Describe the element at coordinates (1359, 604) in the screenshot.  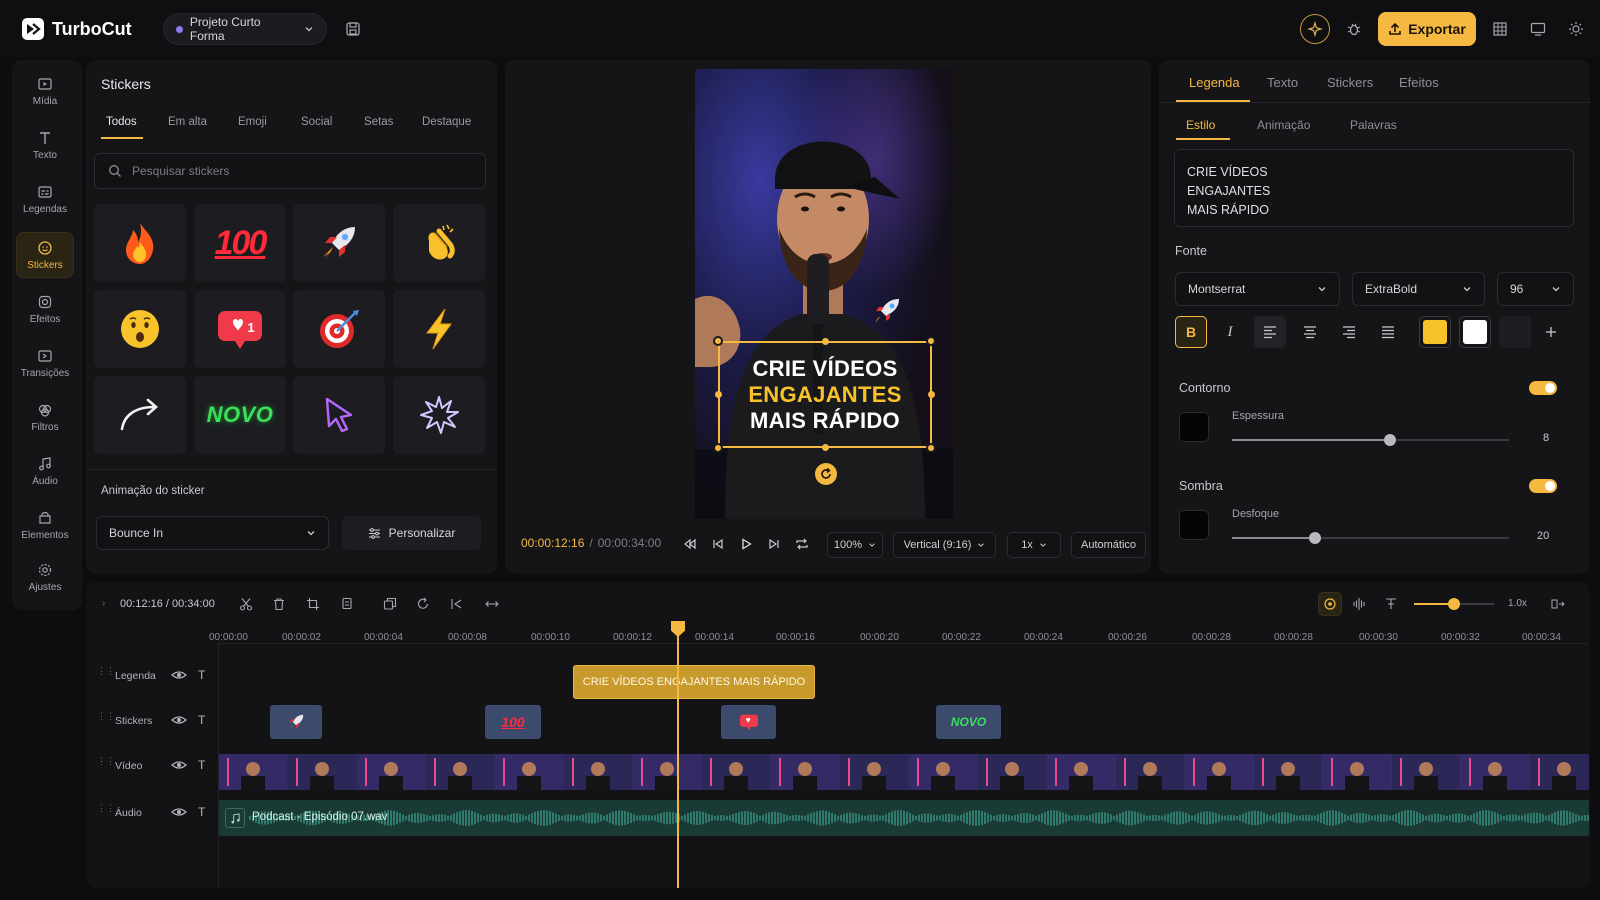
I see `split-audio-button` at that location.